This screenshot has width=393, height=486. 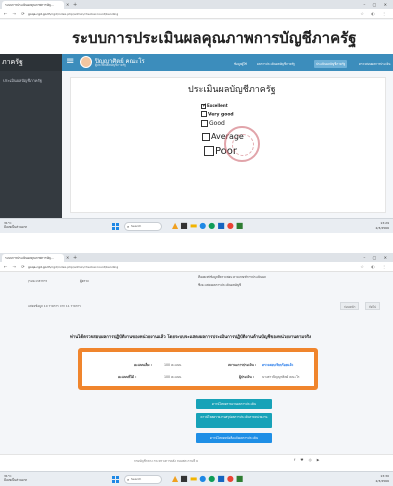 What do you see at coordinates (384, 476) in the screenshot?
I see `clock-time: 13:30` at bounding box center [384, 476].